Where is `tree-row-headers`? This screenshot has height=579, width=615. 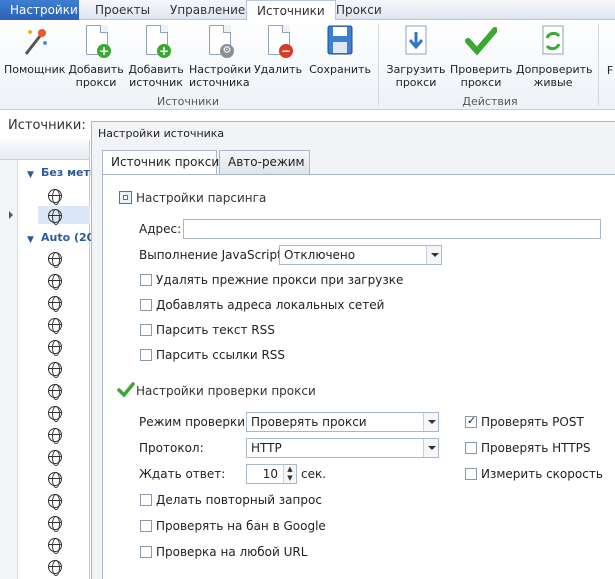 tree-row-headers is located at coordinates (9, 369).